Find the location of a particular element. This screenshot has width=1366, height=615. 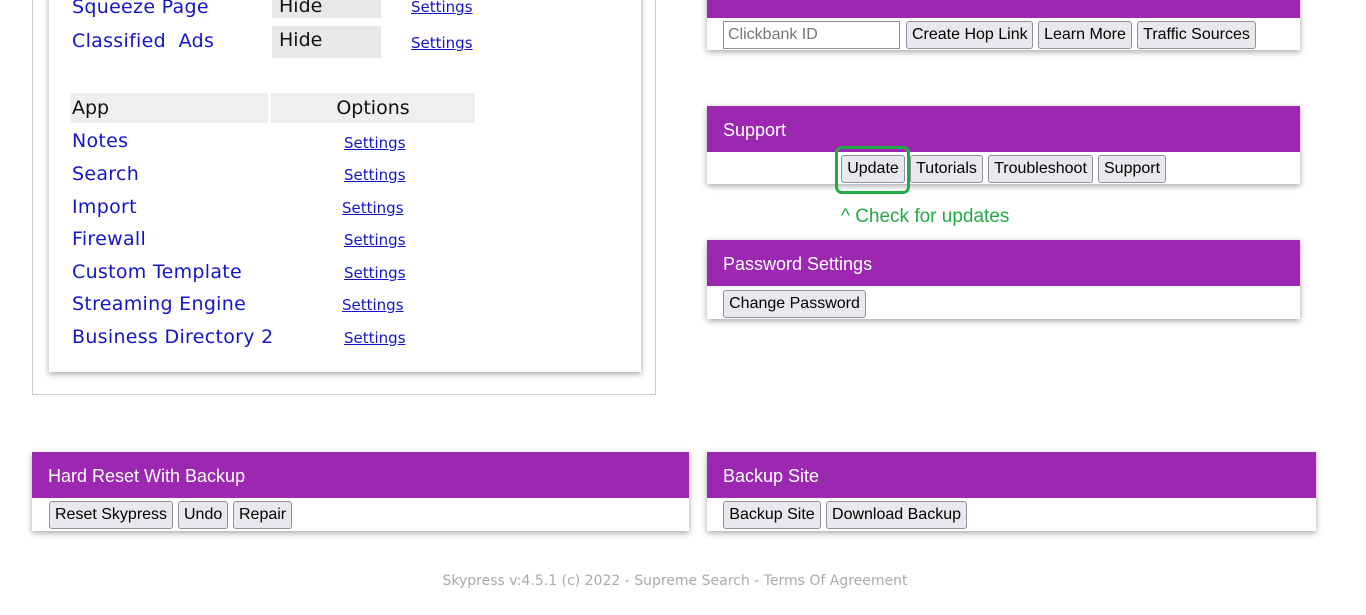

app-name-notes: Notes is located at coordinates (100, 141).